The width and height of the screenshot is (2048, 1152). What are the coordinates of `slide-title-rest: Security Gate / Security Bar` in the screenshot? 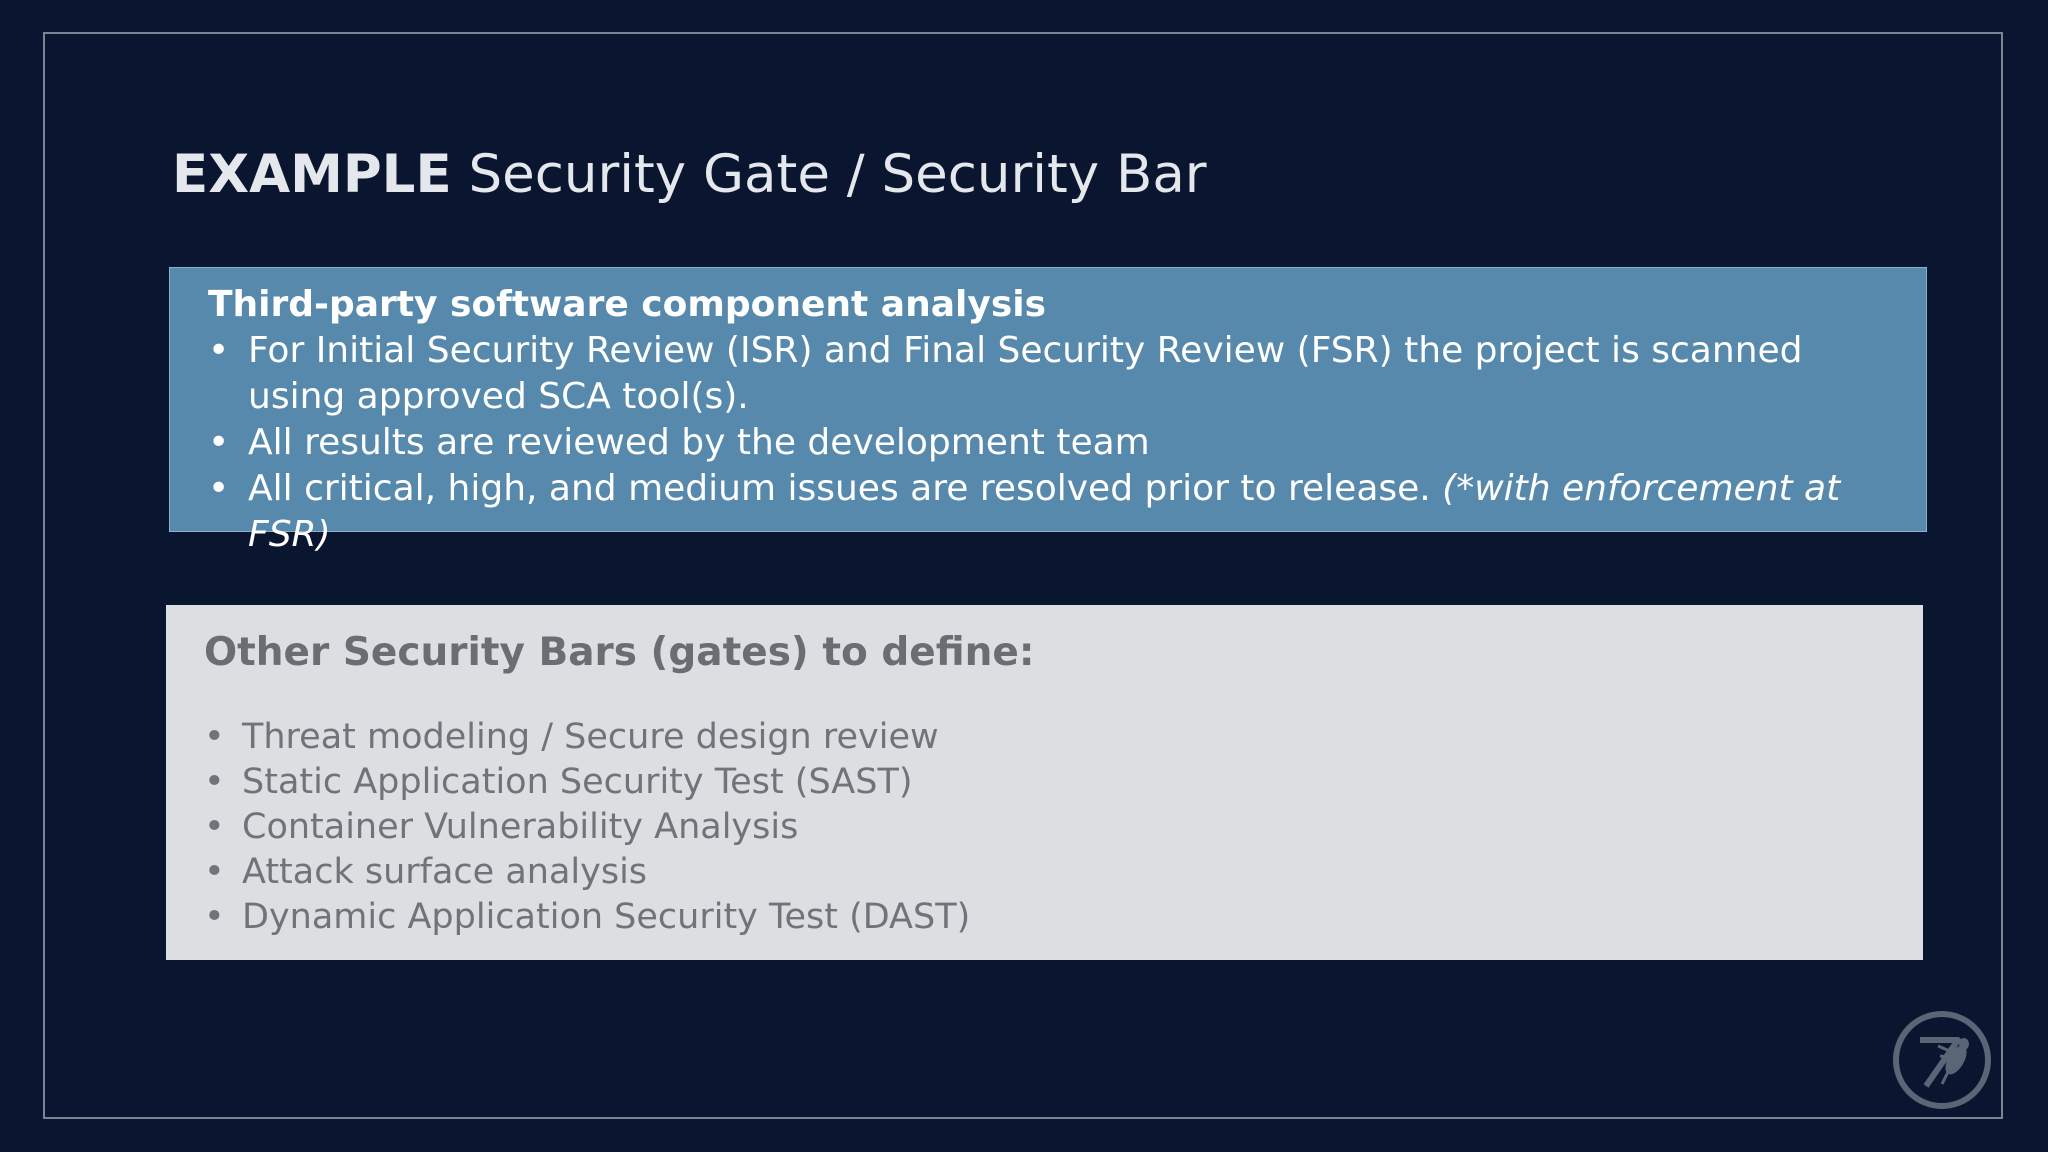 It's located at (829, 174).